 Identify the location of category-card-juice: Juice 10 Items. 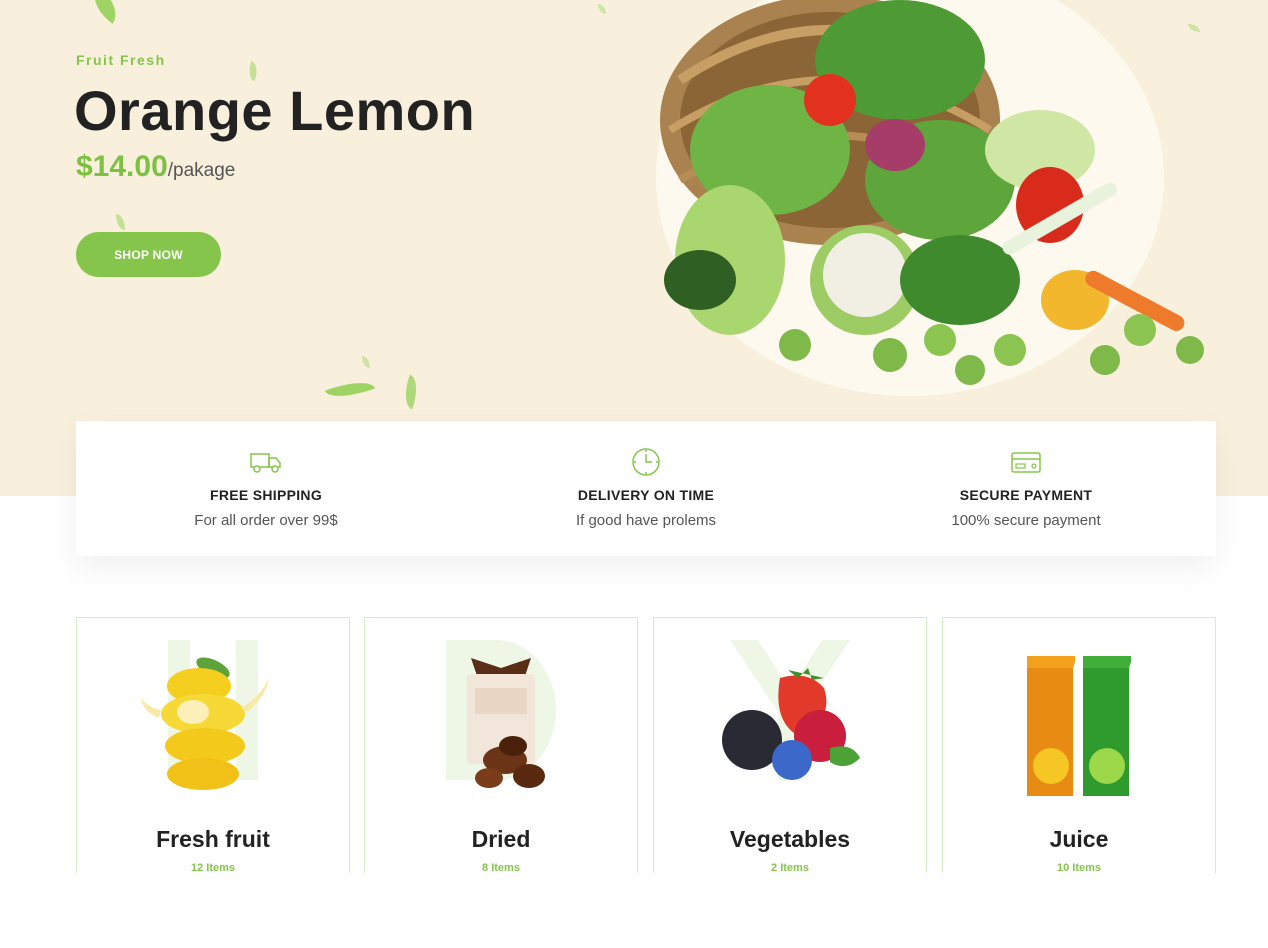
(1079, 745).